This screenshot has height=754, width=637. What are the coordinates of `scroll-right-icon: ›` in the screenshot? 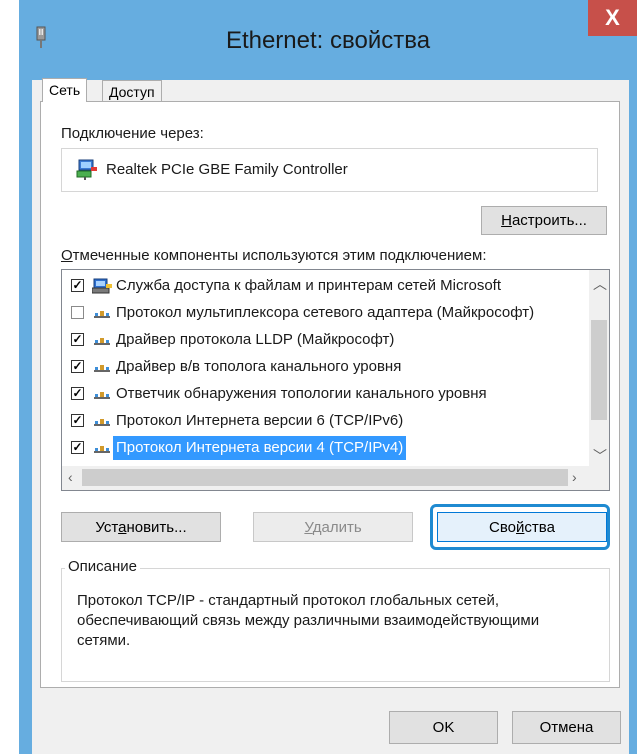 It's located at (574, 477).